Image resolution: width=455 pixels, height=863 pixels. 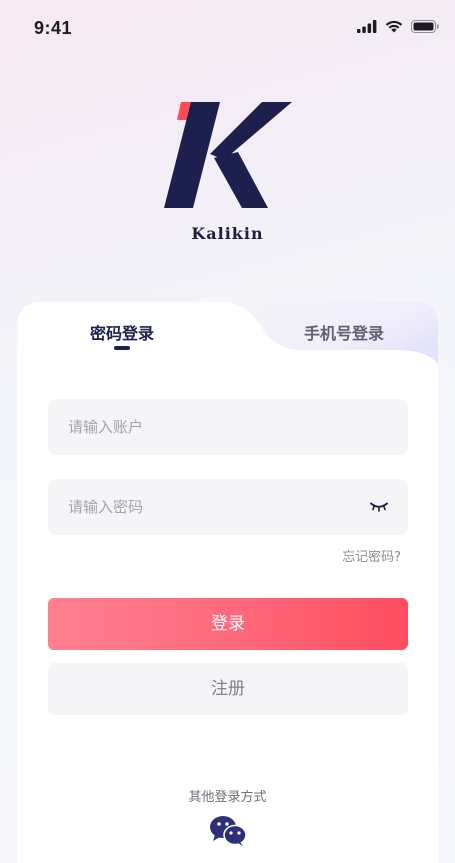 What do you see at coordinates (228, 831) in the screenshot?
I see `wechat-icon` at bounding box center [228, 831].